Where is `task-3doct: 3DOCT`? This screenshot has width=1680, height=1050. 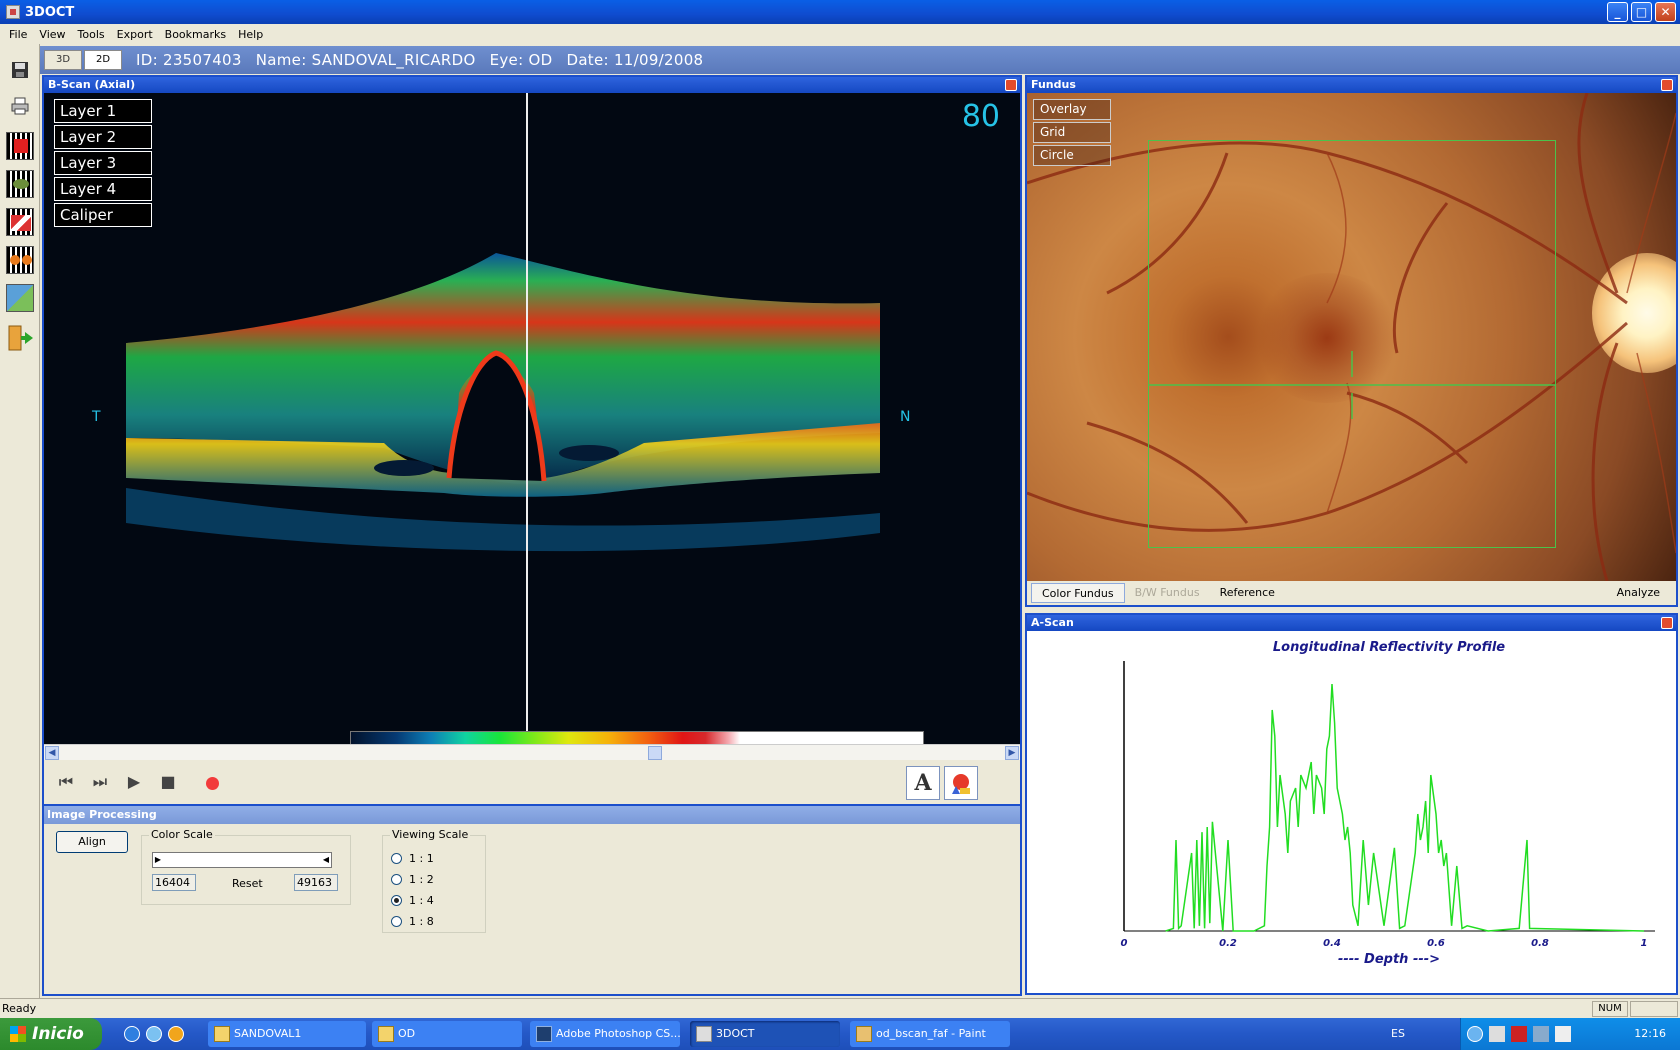 task-3doct: 3DOCT is located at coordinates (765, 1034).